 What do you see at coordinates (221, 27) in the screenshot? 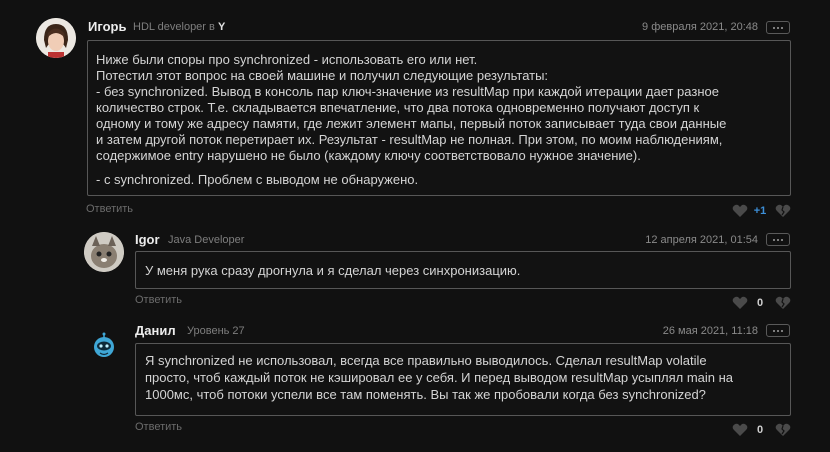
I see `company-name: Y` at bounding box center [221, 27].